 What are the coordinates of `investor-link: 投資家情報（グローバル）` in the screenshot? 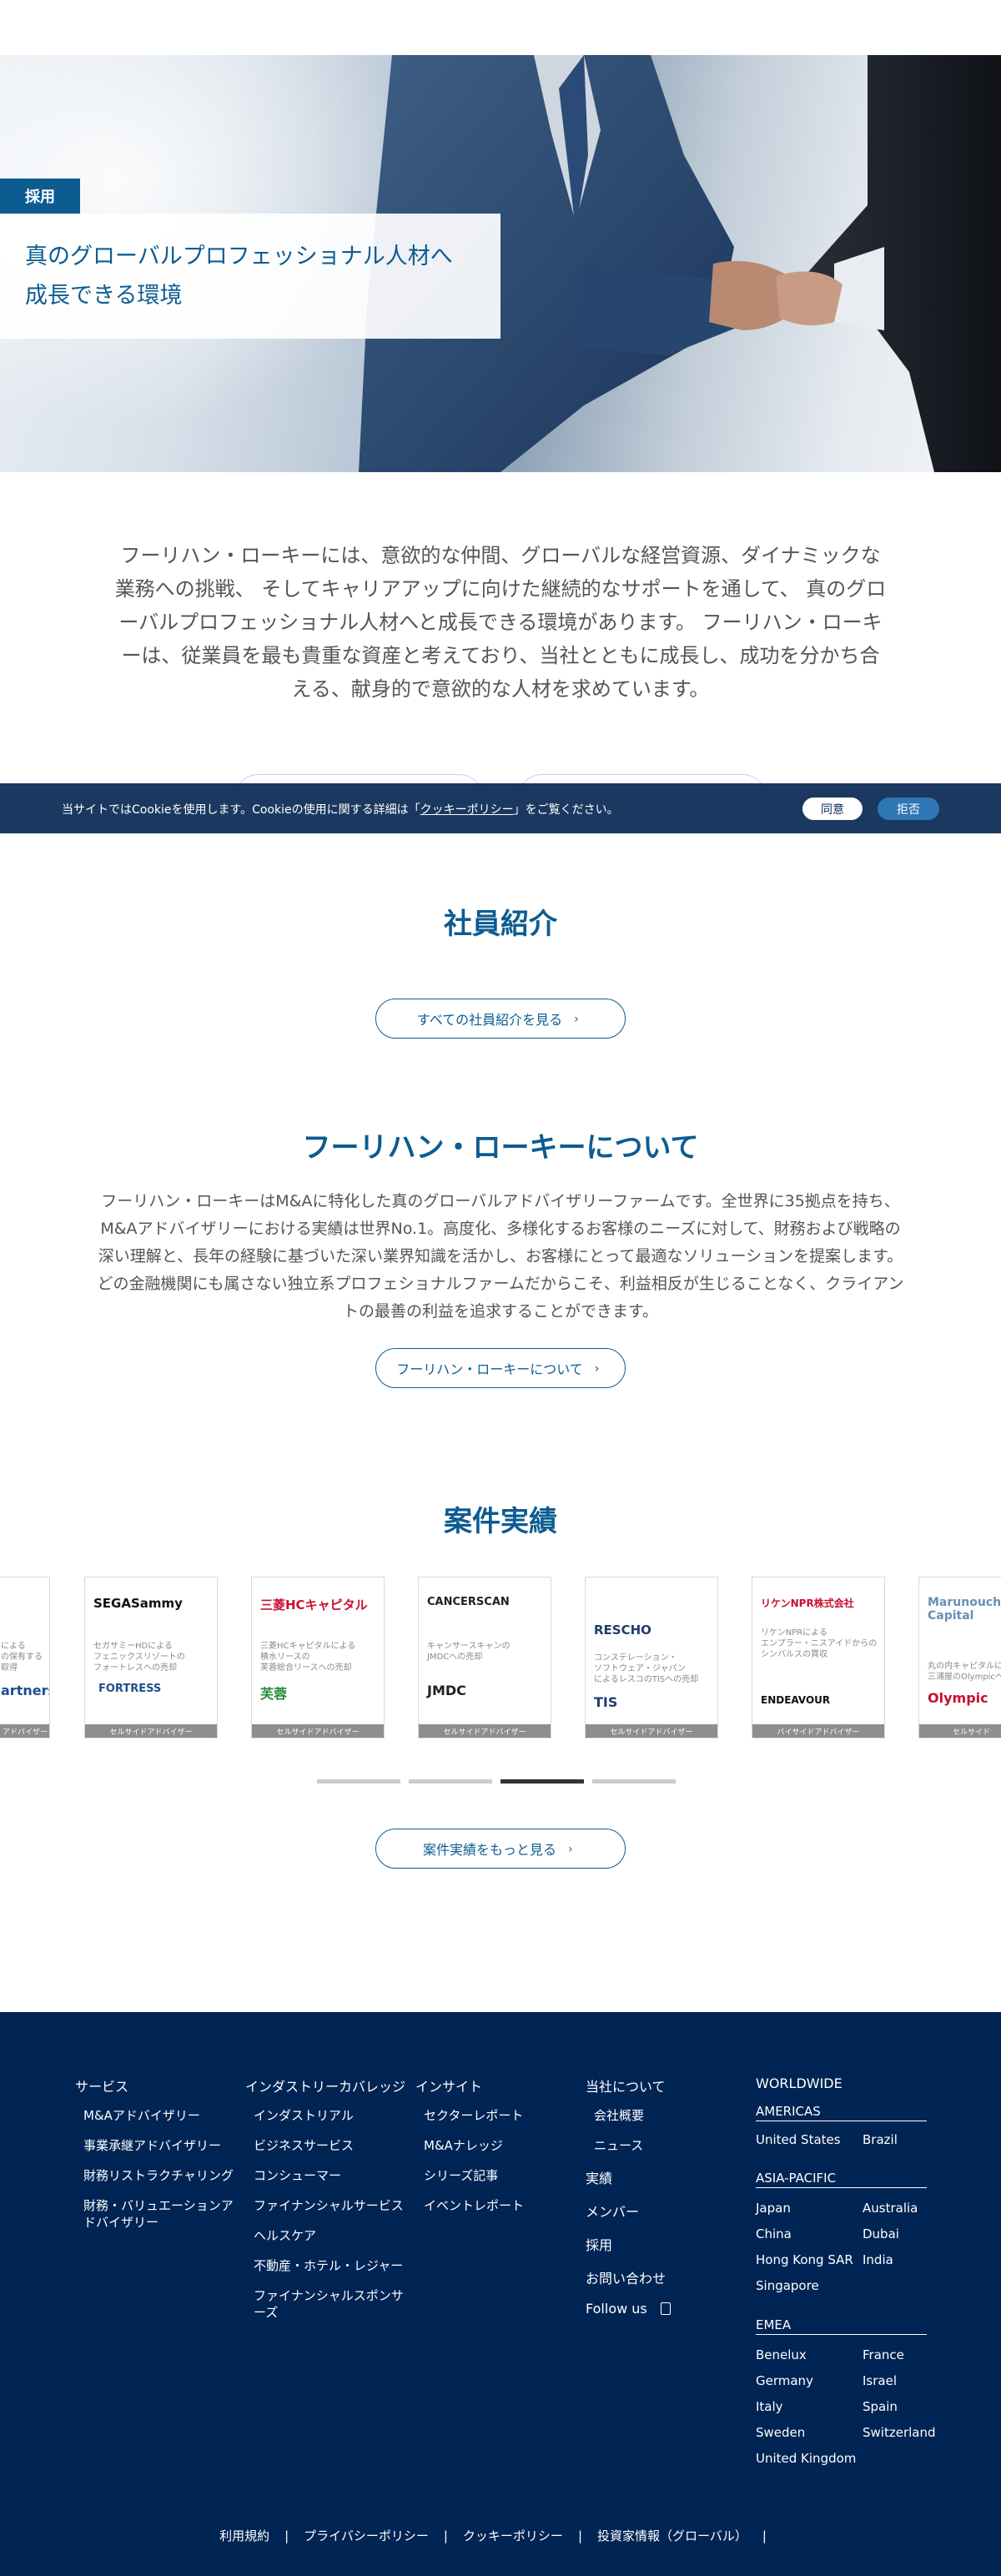 It's located at (672, 2535).